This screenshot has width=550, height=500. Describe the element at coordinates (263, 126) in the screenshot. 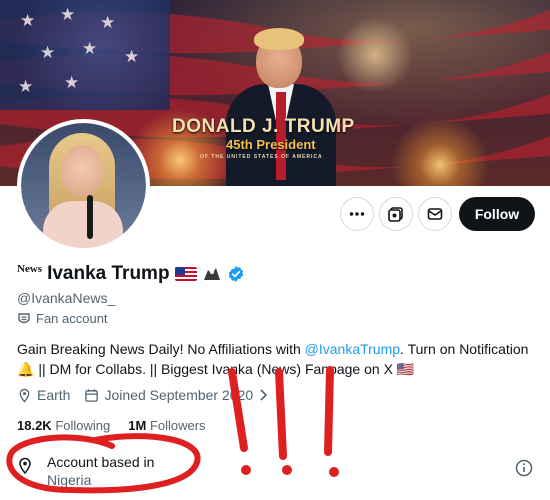

I see `banner-title: DONALD J. TRUMP` at that location.